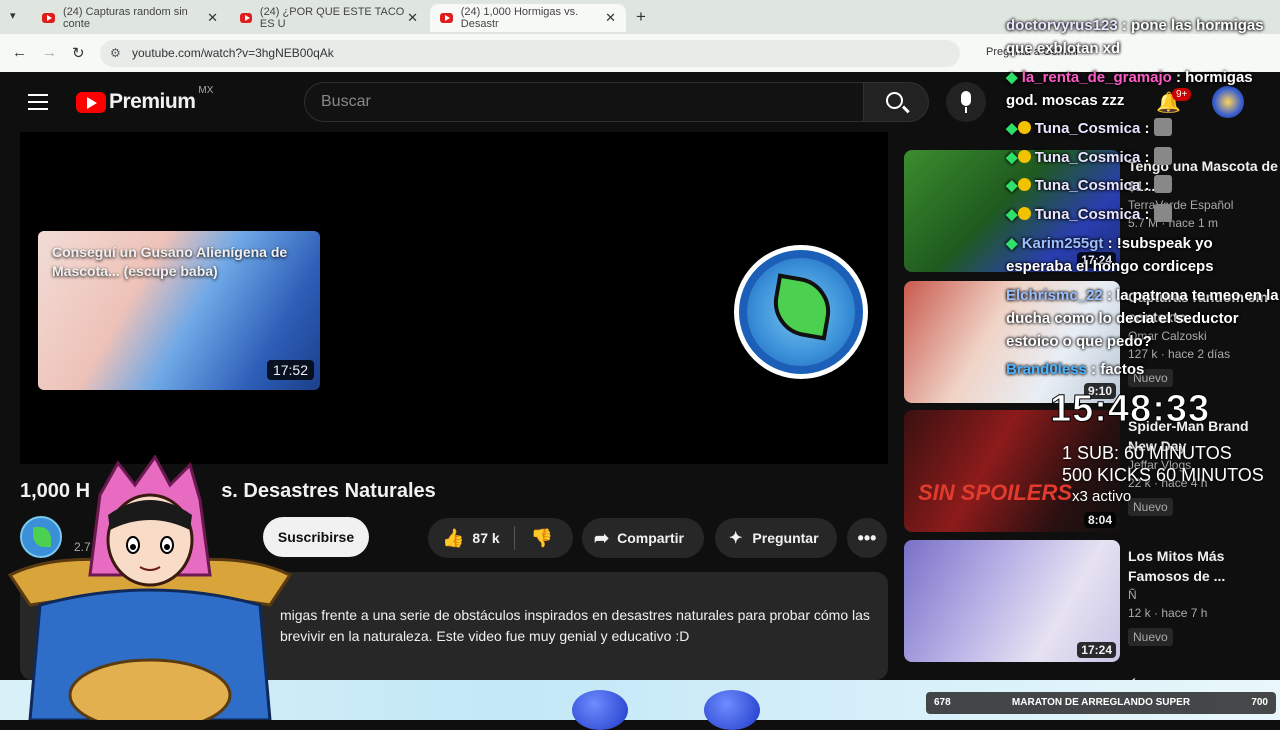  What do you see at coordinates (1075, 369) in the screenshot?
I see `chat-message: Brand0less : factos` at bounding box center [1075, 369].